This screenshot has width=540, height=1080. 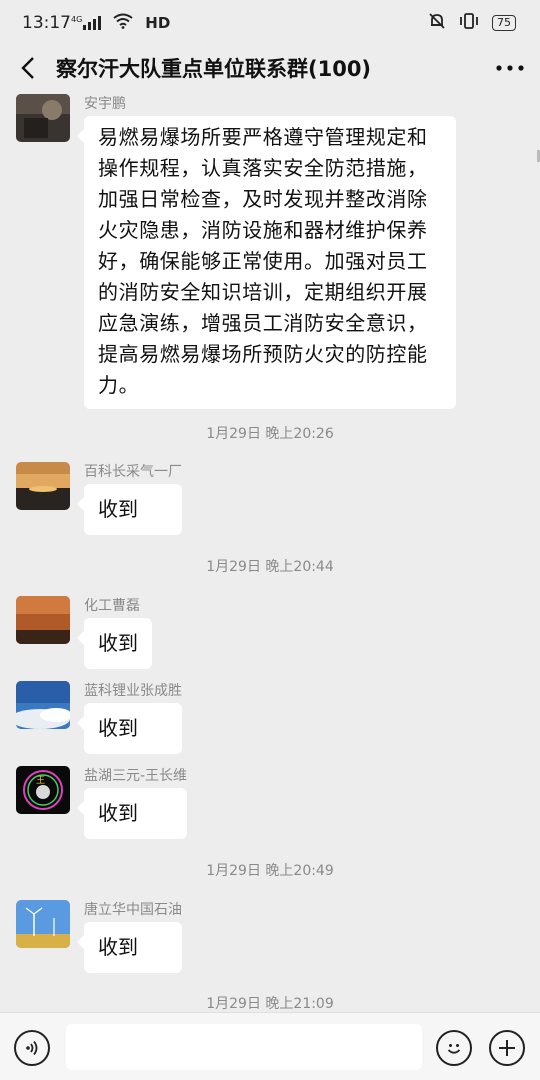 I want to click on title-bar: 察尔汗大队重点单位联系群(100), so click(x=270, y=68).